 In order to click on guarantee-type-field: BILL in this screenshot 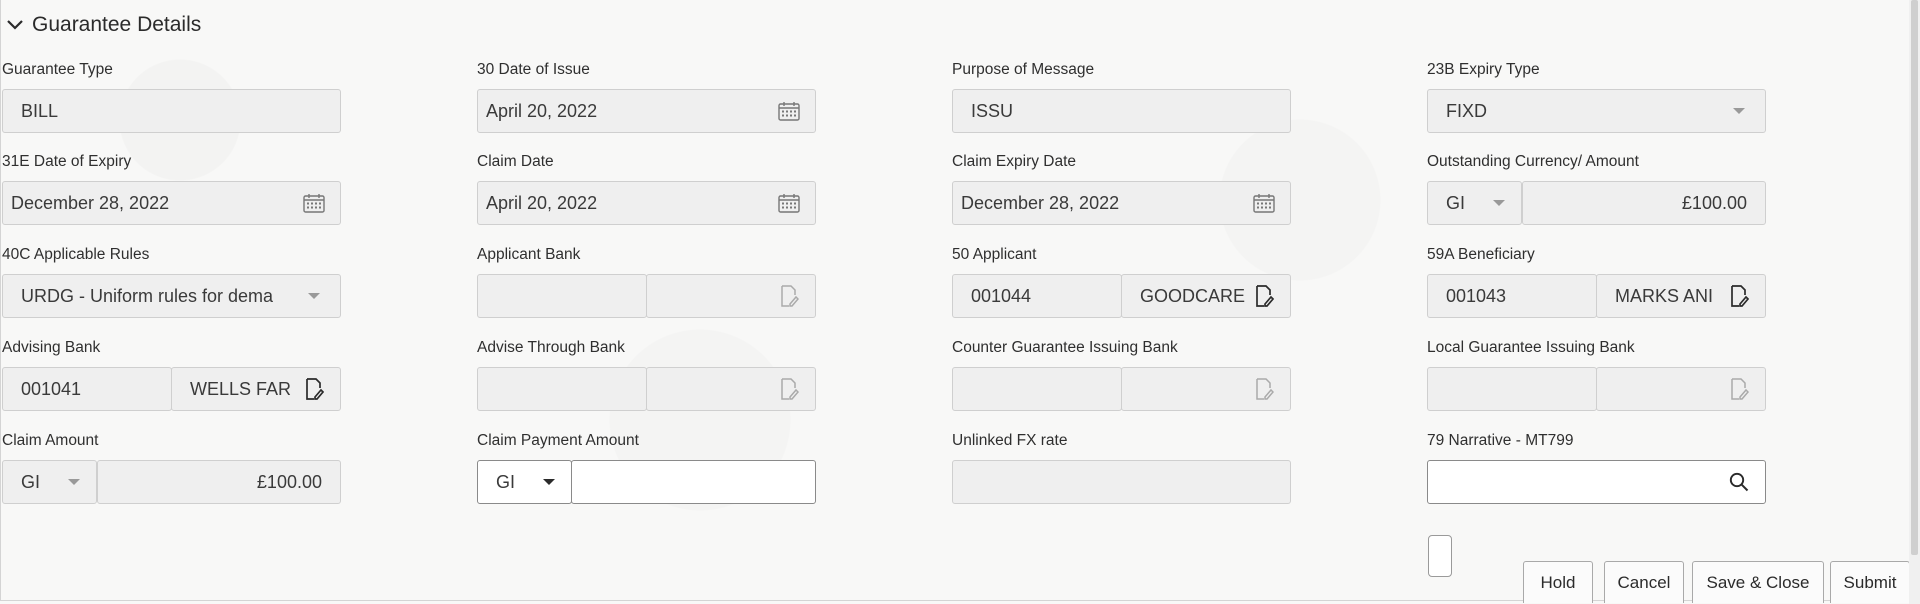, I will do `click(171, 111)`.